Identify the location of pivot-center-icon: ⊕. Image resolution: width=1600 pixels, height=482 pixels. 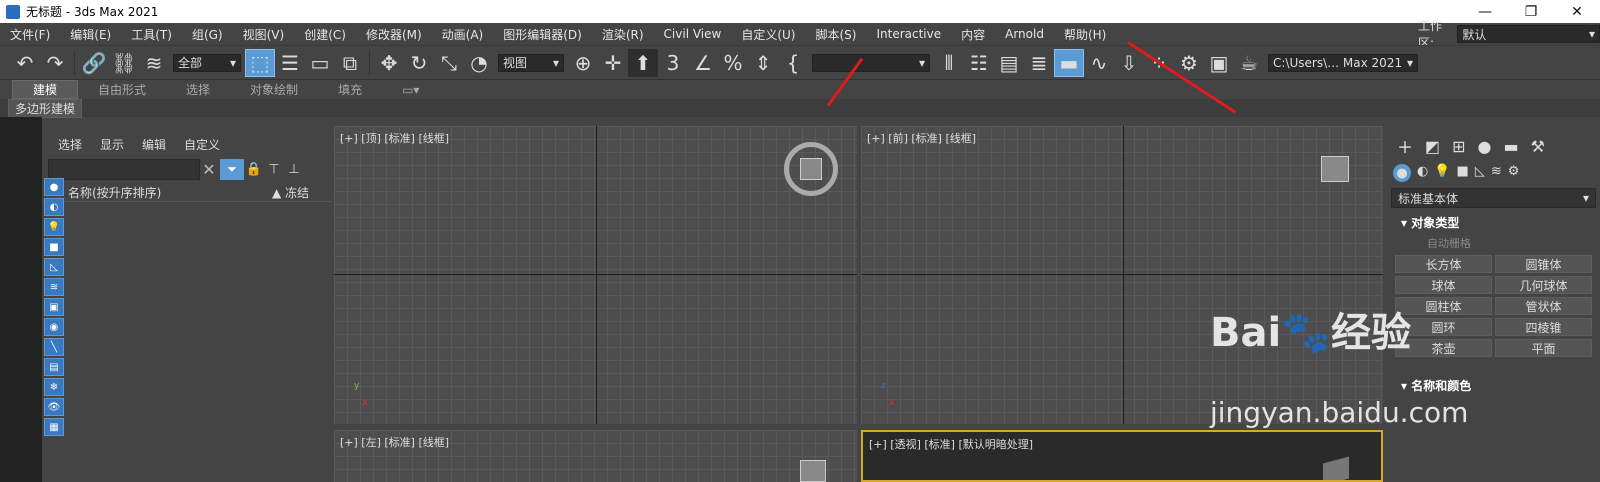
(583, 63).